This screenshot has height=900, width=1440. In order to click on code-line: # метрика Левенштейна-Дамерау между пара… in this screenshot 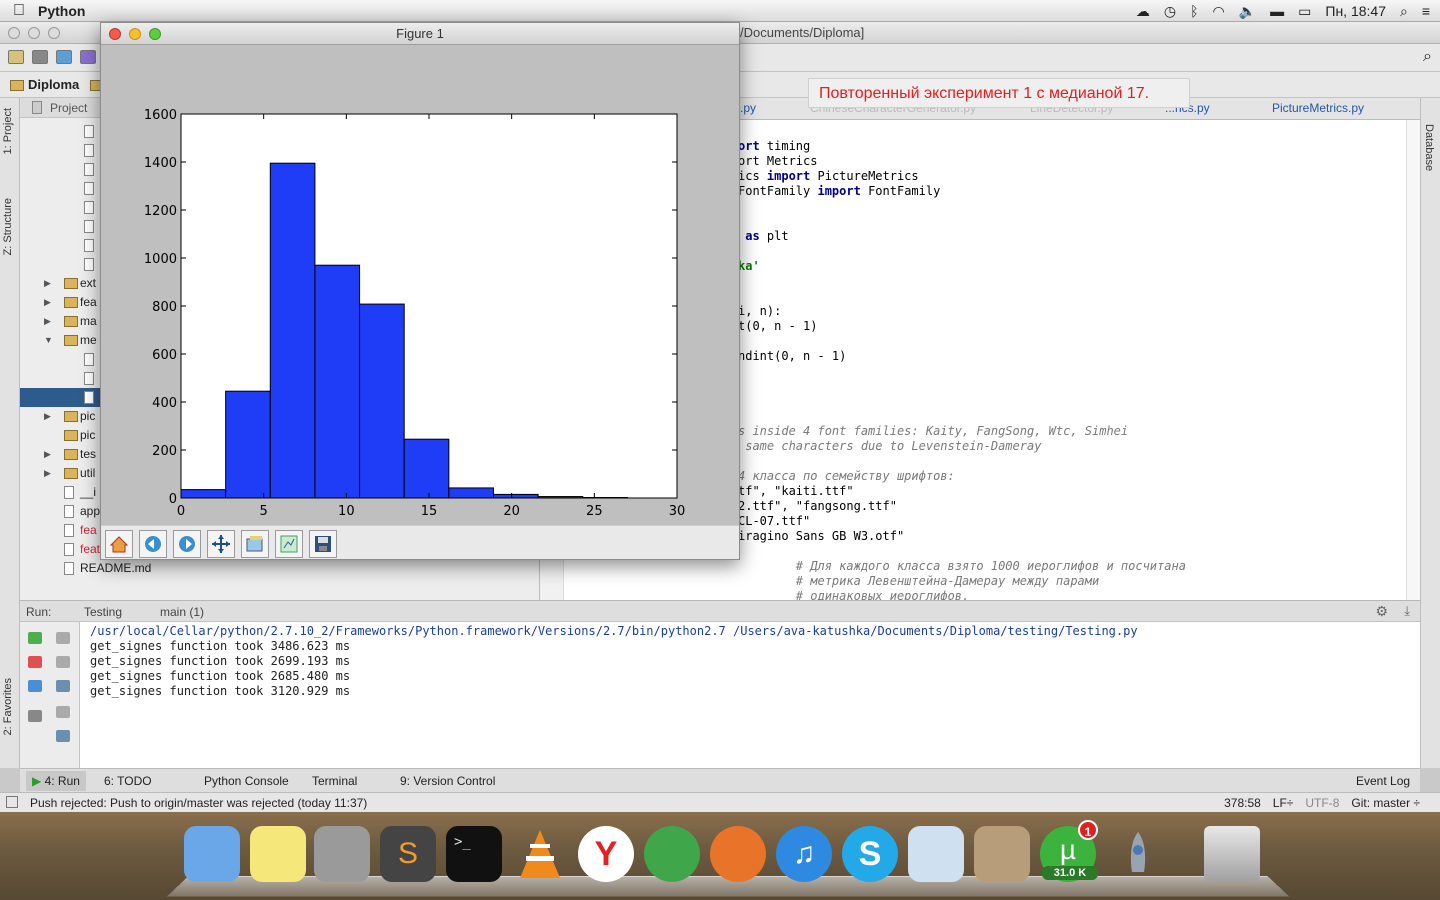, I will do `click(918, 581)`.